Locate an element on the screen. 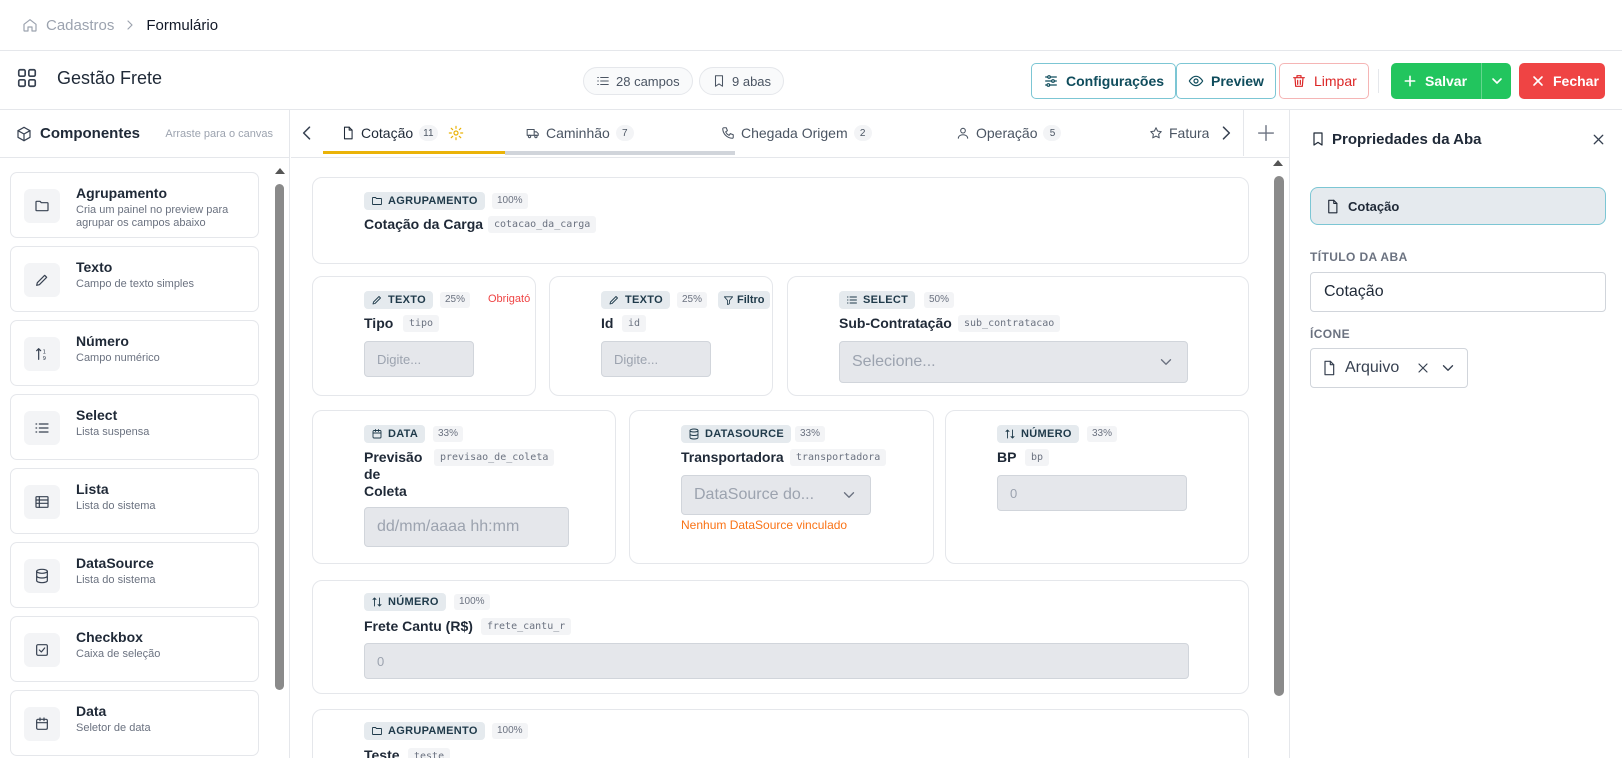  panel-title: Propriedades da Aba is located at coordinates (1407, 139).